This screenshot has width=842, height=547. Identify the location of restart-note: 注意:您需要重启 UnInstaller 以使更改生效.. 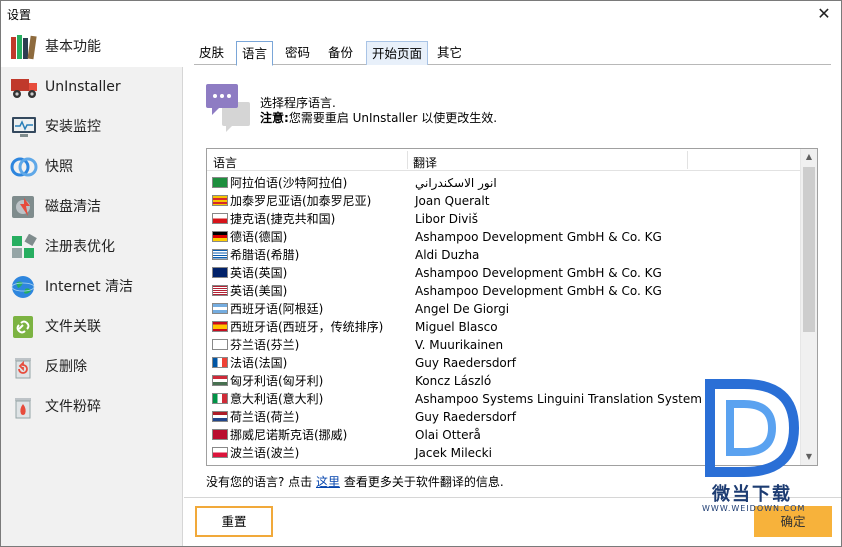
(378, 117).